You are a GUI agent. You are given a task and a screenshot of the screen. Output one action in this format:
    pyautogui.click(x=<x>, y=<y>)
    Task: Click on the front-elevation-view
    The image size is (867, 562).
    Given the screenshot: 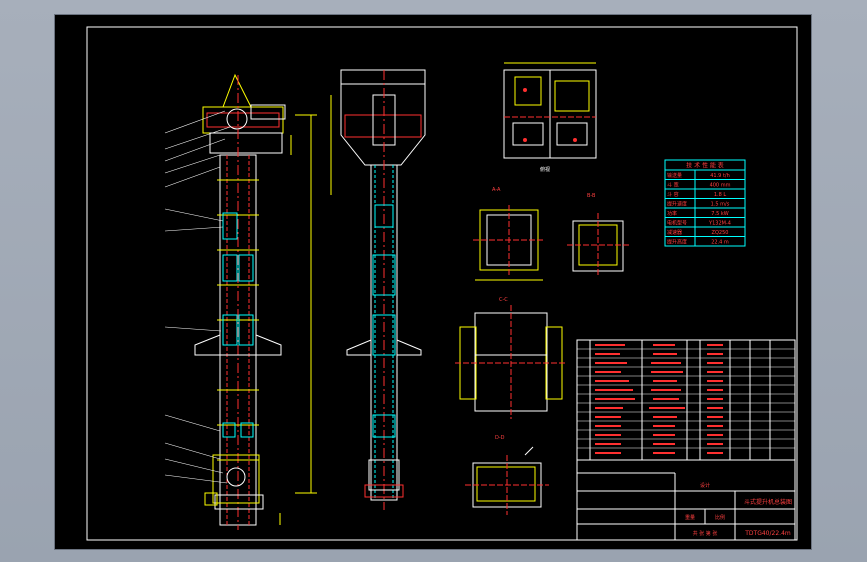 What is the action you would take?
    pyautogui.click(x=240, y=301)
    